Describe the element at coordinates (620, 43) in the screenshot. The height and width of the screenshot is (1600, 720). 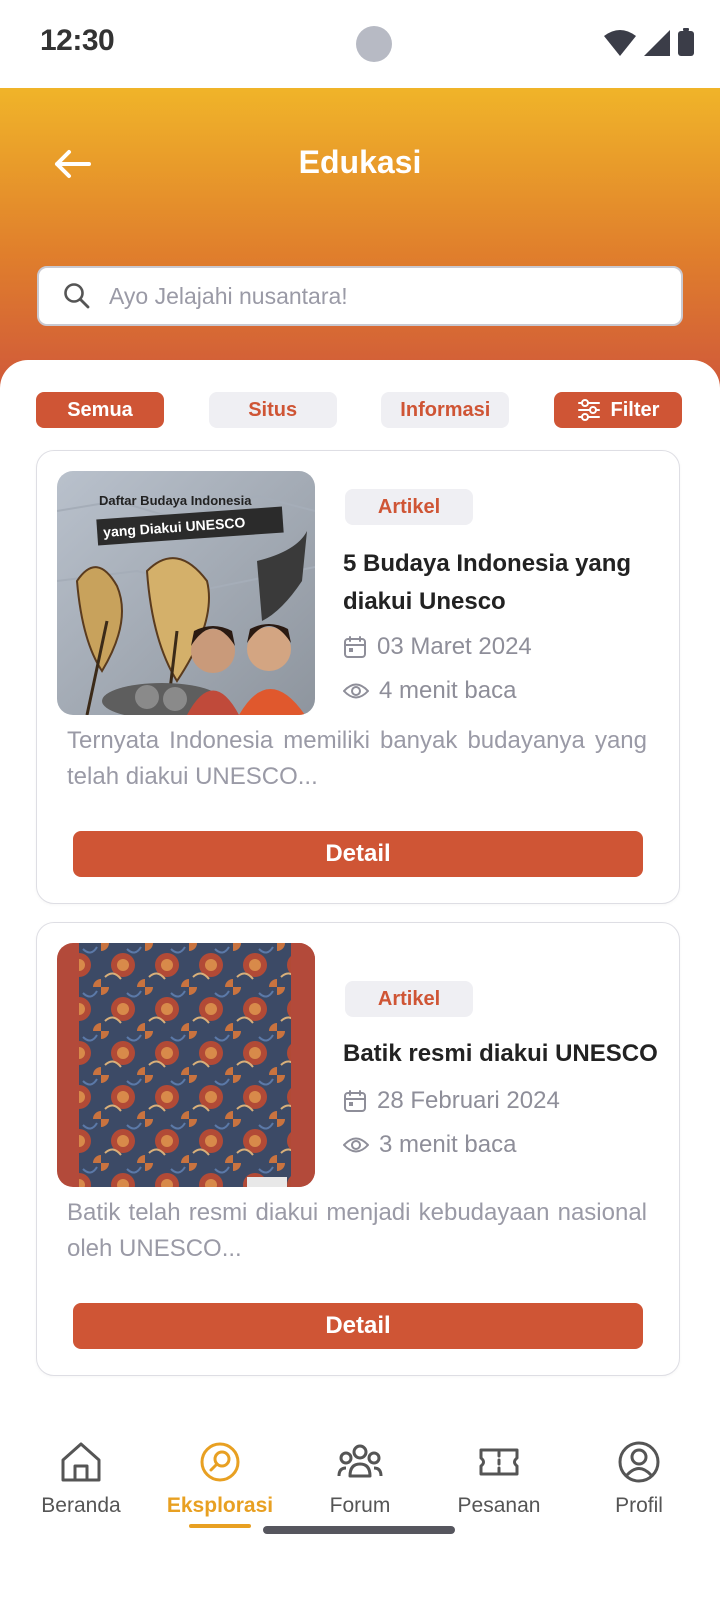
I see `wifi-icon` at that location.